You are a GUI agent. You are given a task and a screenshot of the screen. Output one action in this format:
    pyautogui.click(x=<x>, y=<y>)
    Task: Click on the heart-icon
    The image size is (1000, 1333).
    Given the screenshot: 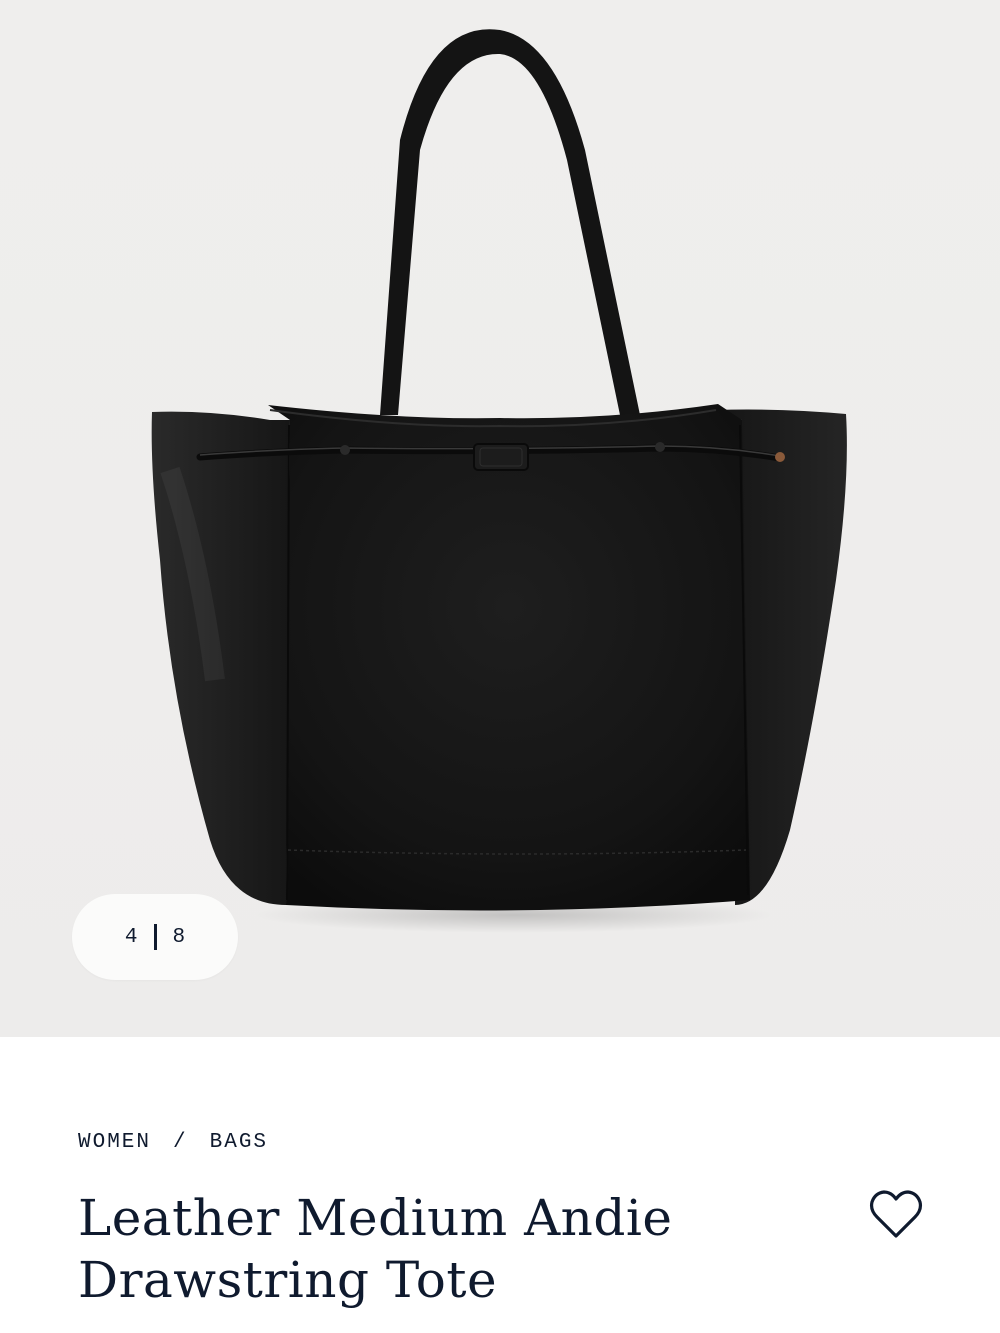 What is the action you would take?
    pyautogui.click(x=896, y=1214)
    